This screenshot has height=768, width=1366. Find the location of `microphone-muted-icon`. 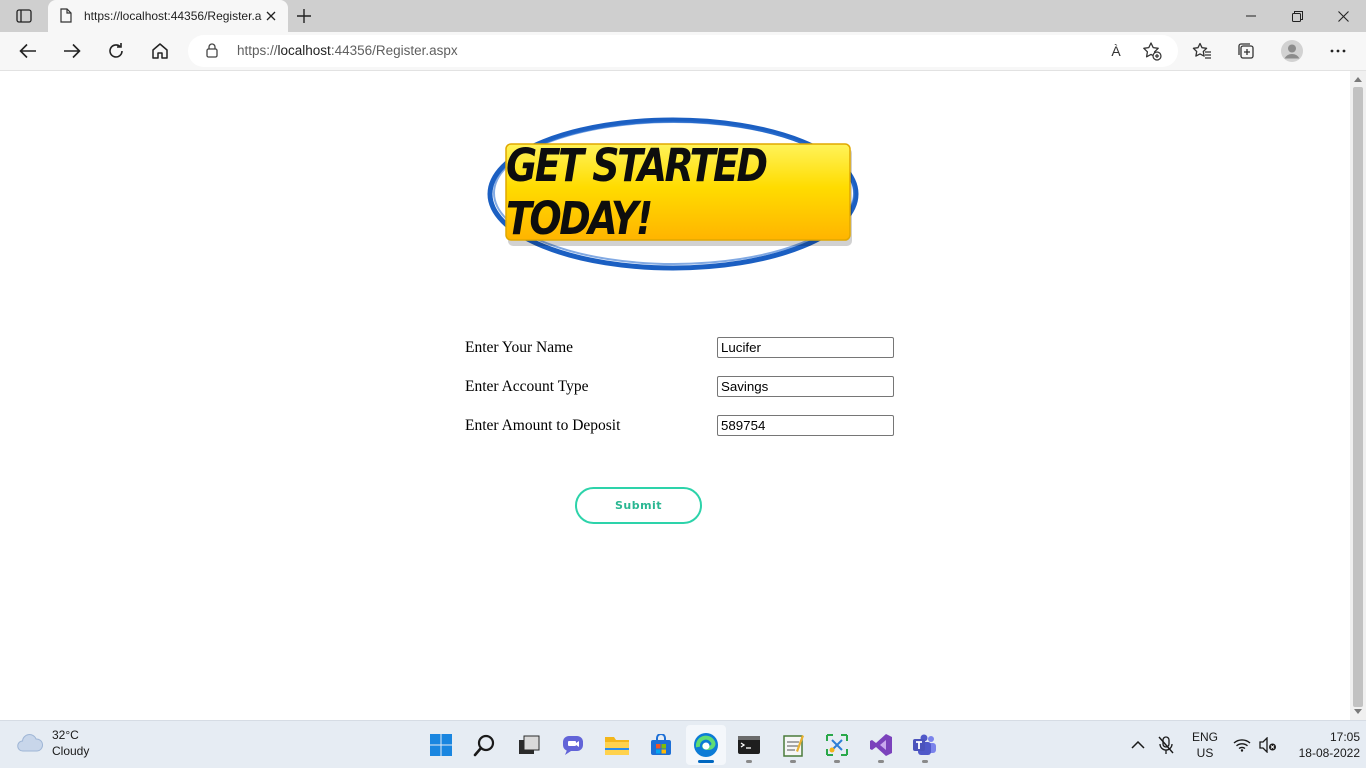

microphone-muted-icon is located at coordinates (1166, 745).